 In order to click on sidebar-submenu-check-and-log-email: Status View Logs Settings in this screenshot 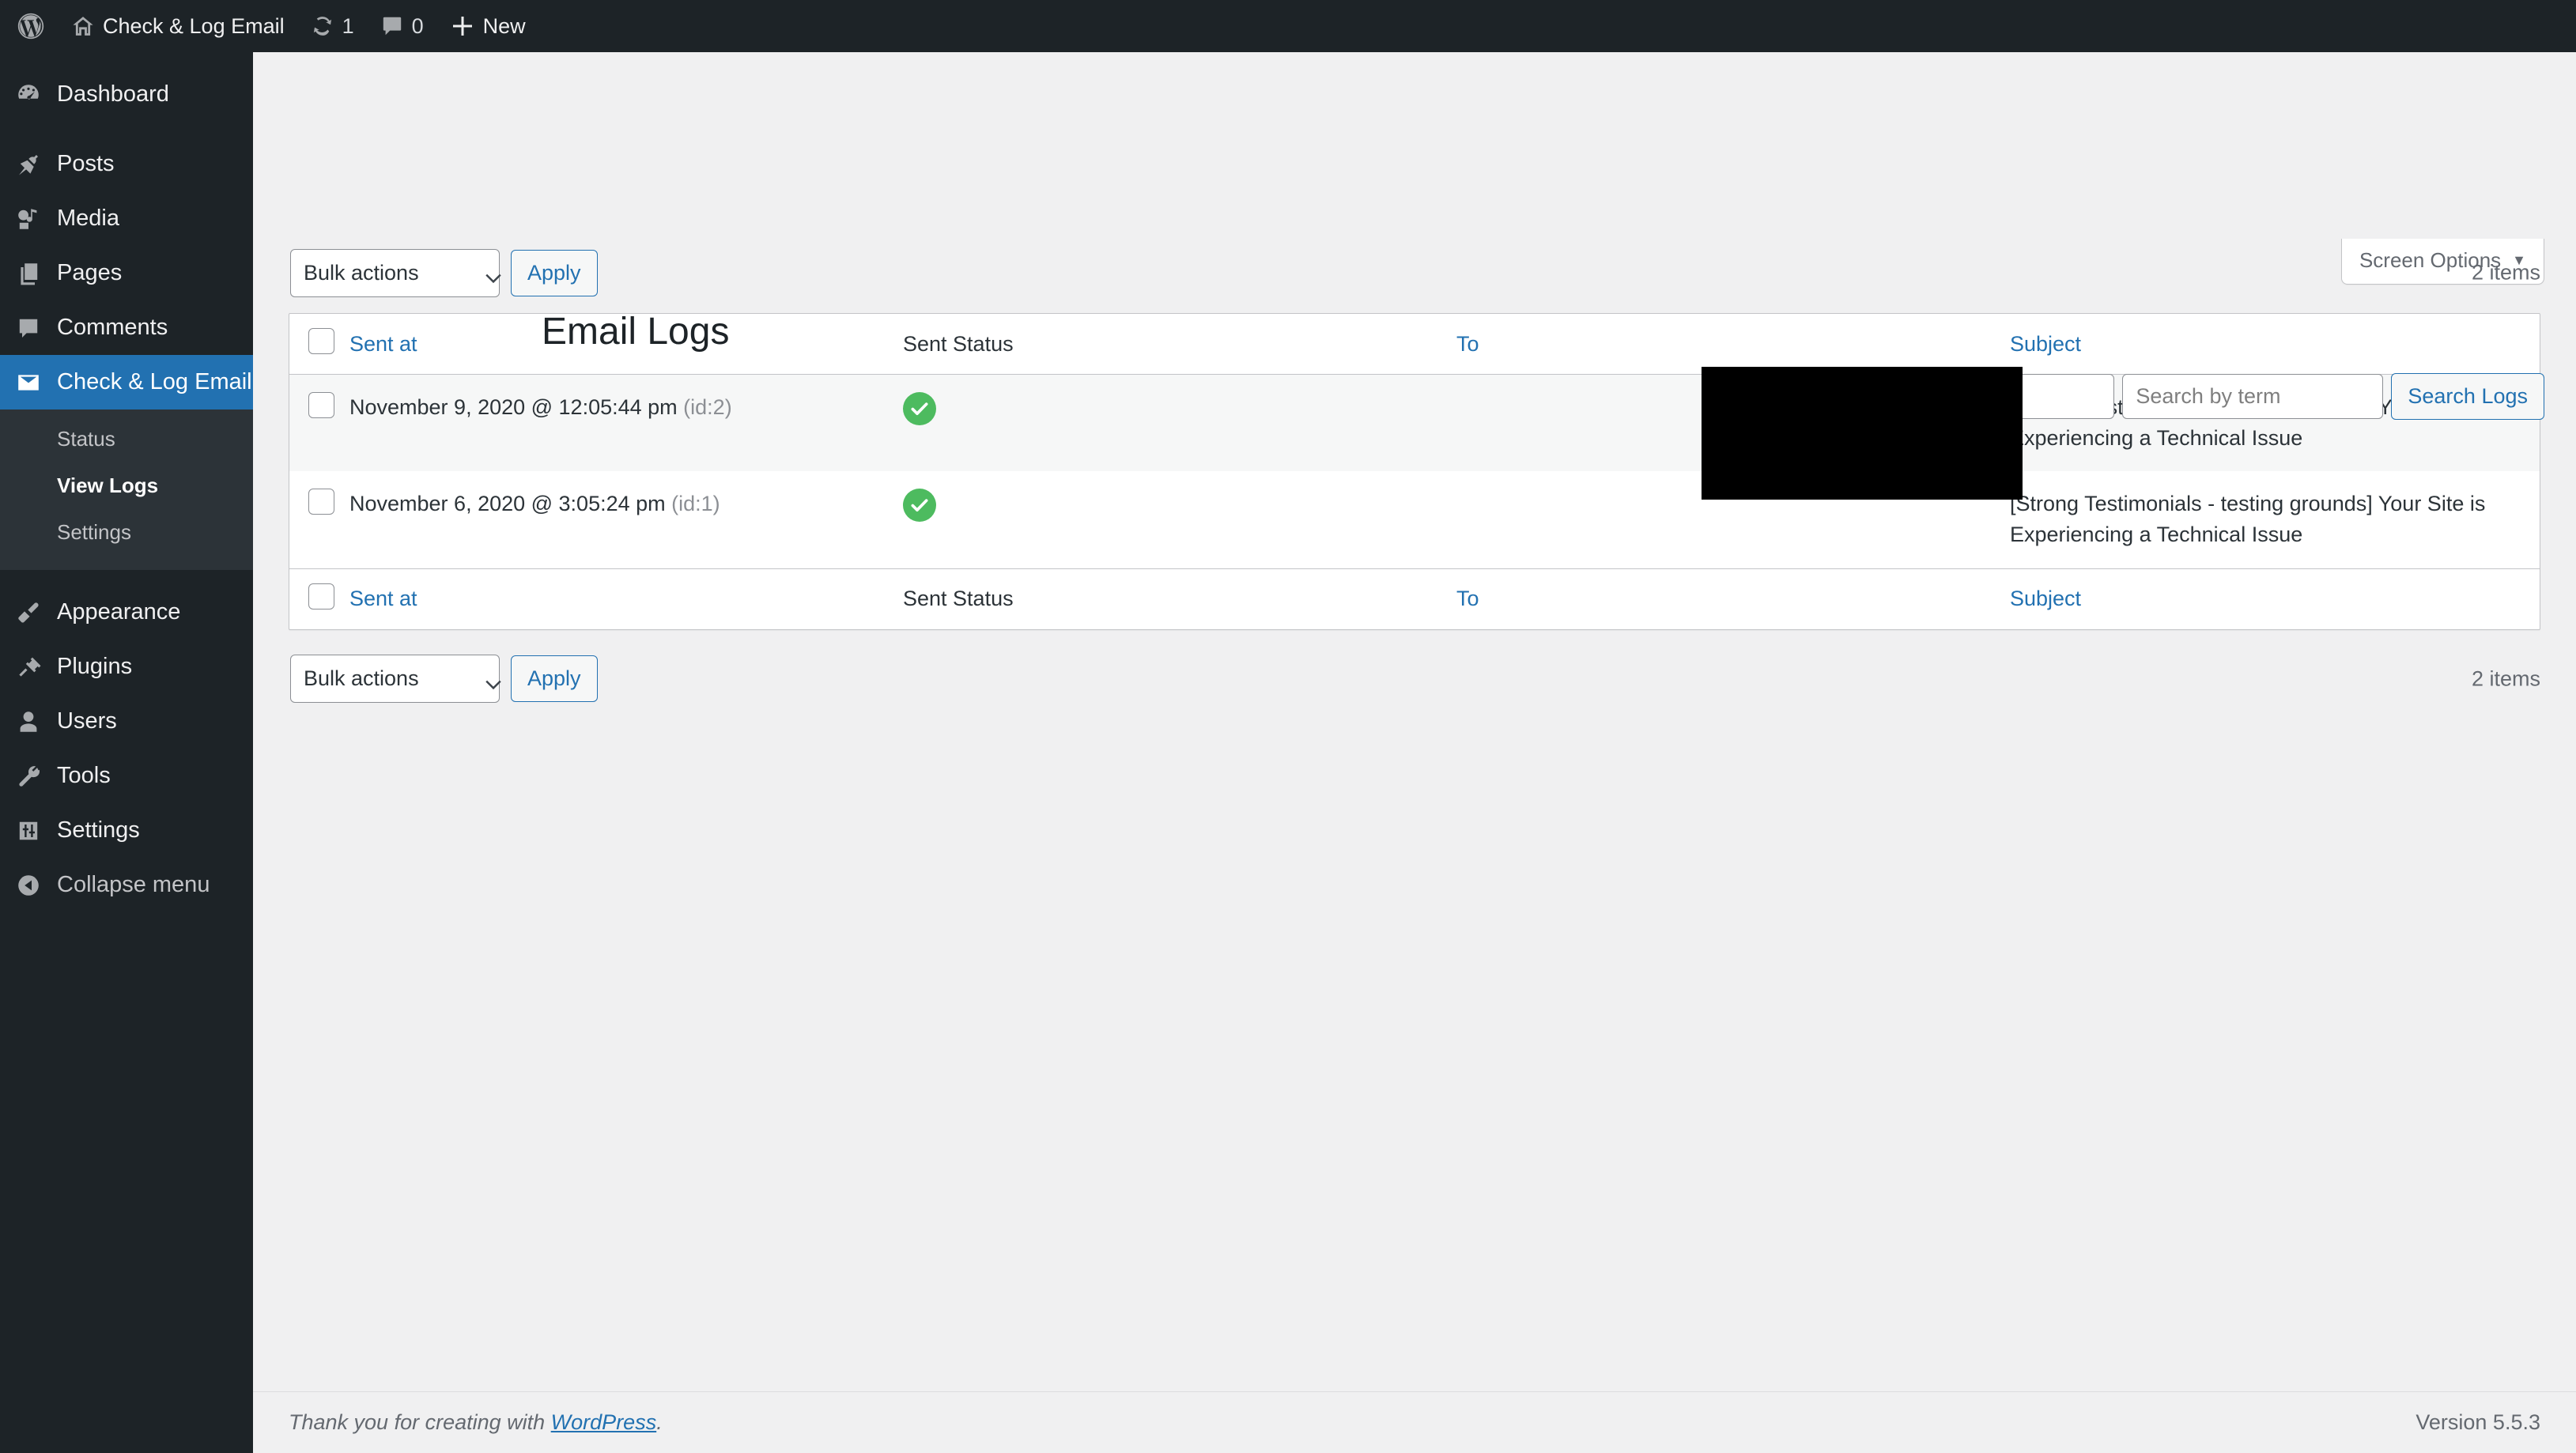, I will do `click(126, 489)`.